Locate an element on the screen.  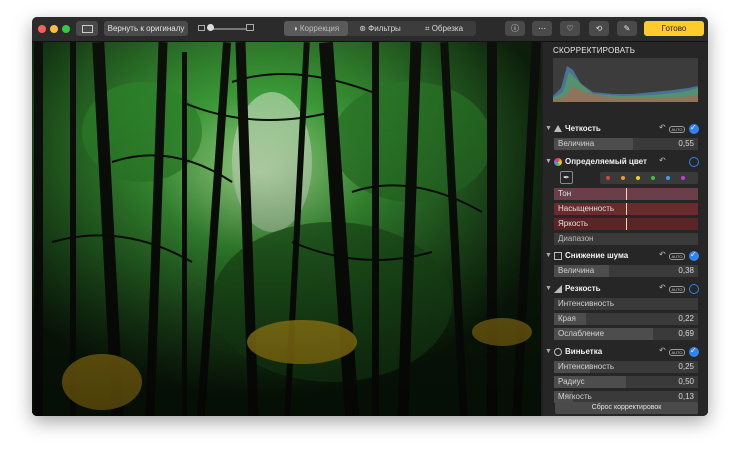
large-photo-icon is located at coordinates (250, 27).